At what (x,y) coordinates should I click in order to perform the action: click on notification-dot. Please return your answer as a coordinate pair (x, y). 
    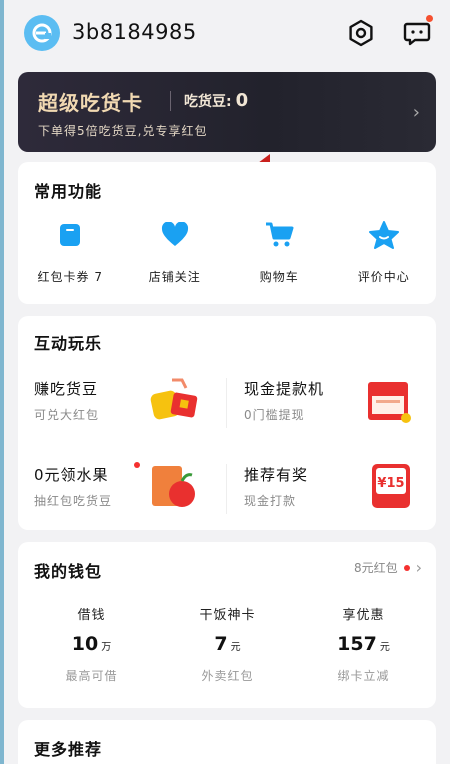
    Looking at the image, I should click on (429, 18).